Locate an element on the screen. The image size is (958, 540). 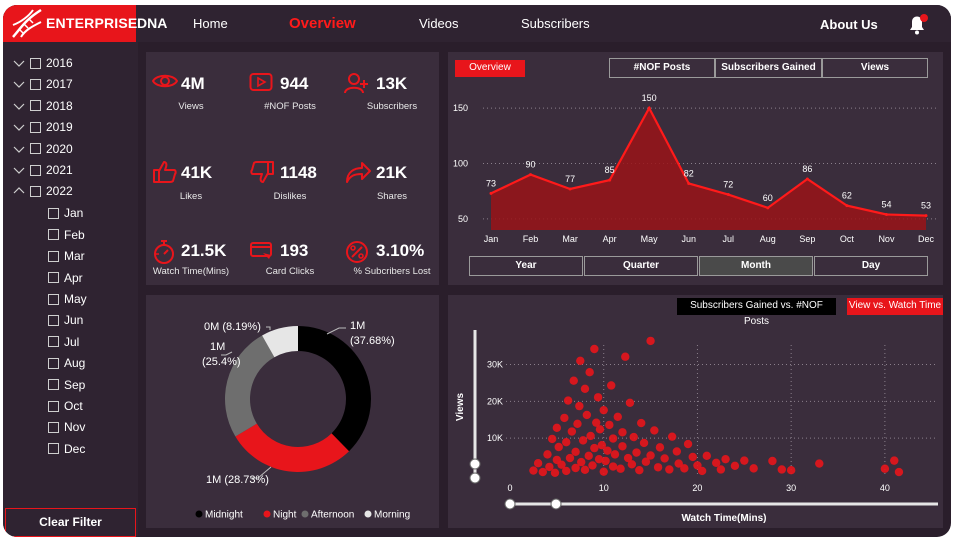
data-label: 90 is located at coordinates (531, 165).